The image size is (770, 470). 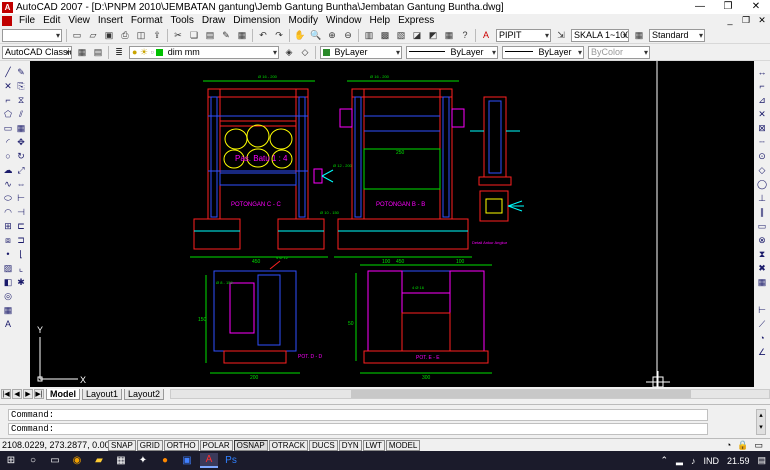 What do you see at coordinates (77, 460) in the screenshot?
I see `chrome-icon: ◉` at bounding box center [77, 460].